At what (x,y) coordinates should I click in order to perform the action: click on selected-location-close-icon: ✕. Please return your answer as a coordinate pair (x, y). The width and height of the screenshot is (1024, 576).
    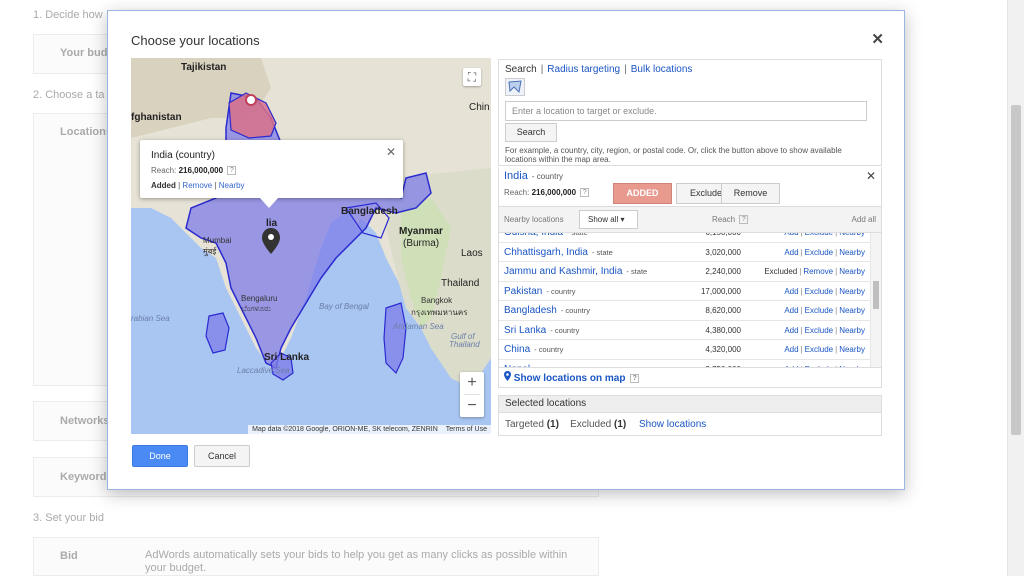
    Looking at the image, I should click on (871, 176).